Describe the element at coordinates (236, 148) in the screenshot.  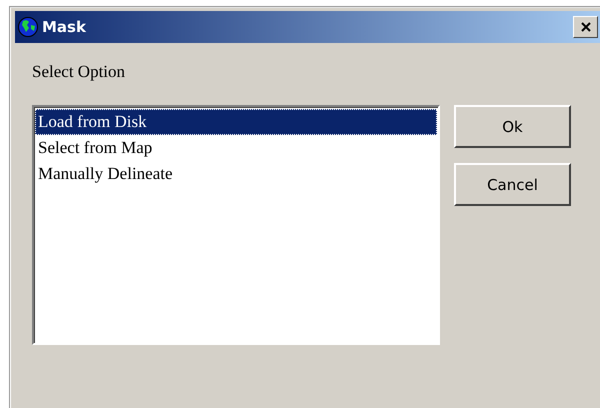
I see `list-item: Select from Map` at that location.